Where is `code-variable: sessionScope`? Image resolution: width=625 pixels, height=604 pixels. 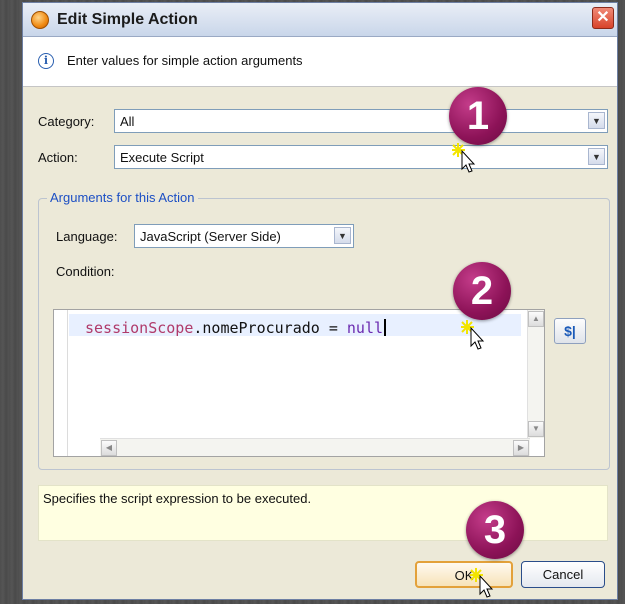 code-variable: sessionScope is located at coordinates (139, 328).